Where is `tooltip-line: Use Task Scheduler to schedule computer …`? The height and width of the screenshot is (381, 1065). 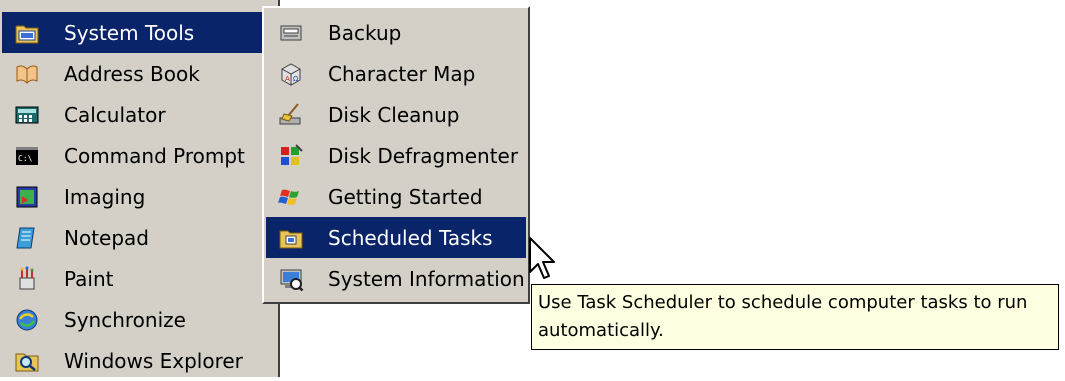
tooltip-line: Use Task Scheduler to schedule computer … is located at coordinates (783, 302).